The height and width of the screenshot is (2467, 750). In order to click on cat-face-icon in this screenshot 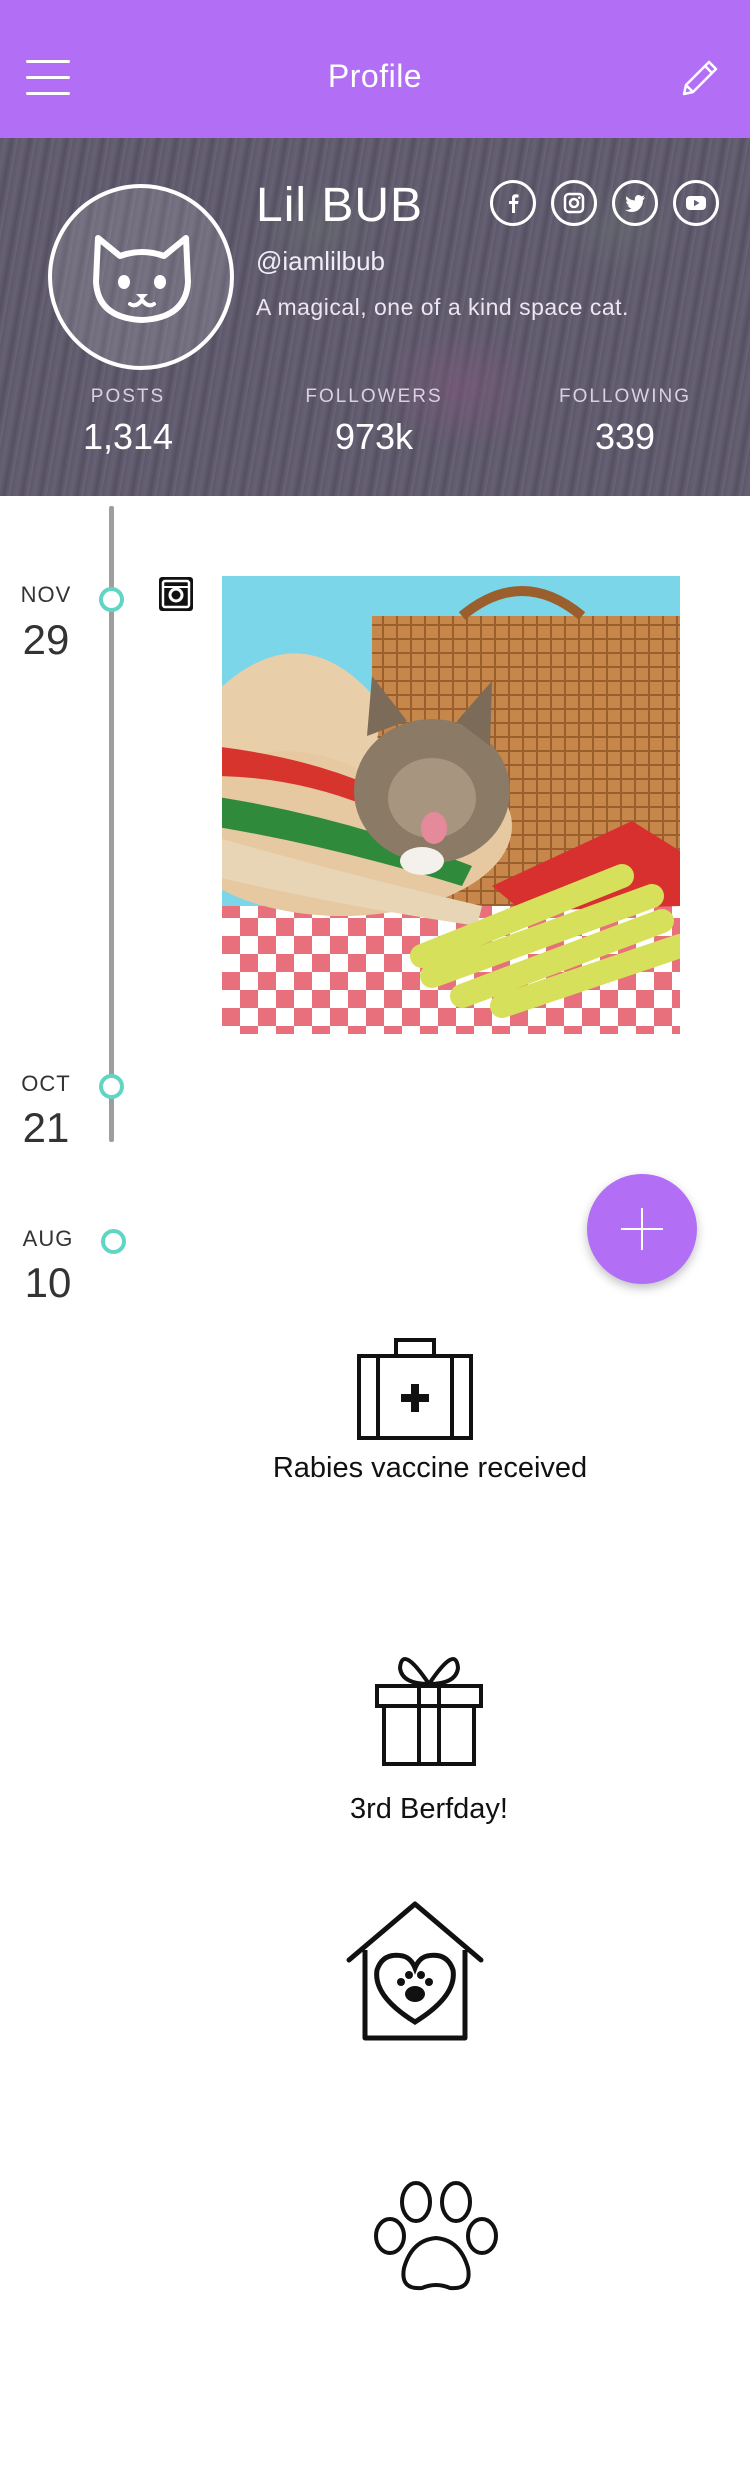, I will do `click(142, 279)`.